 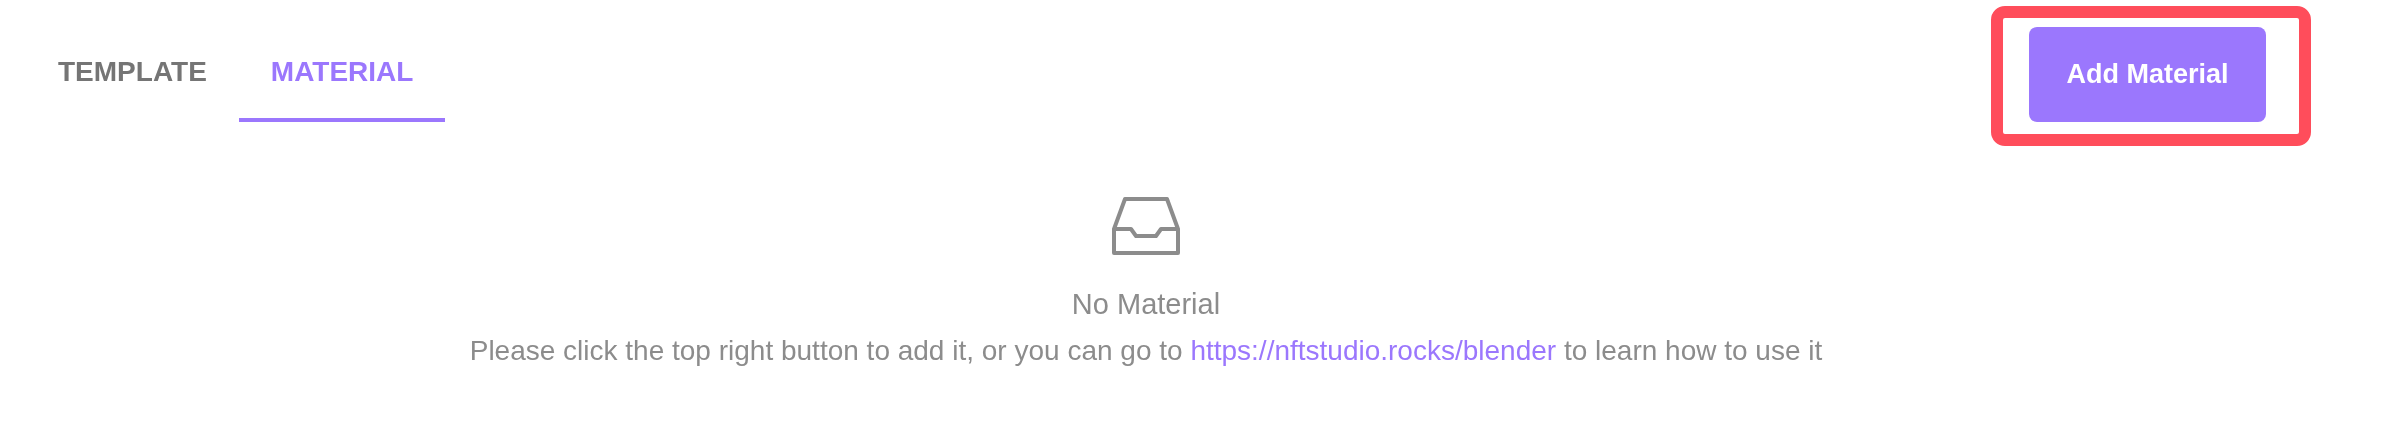 What do you see at coordinates (342, 64) in the screenshot?
I see `tab: MATERIAL` at bounding box center [342, 64].